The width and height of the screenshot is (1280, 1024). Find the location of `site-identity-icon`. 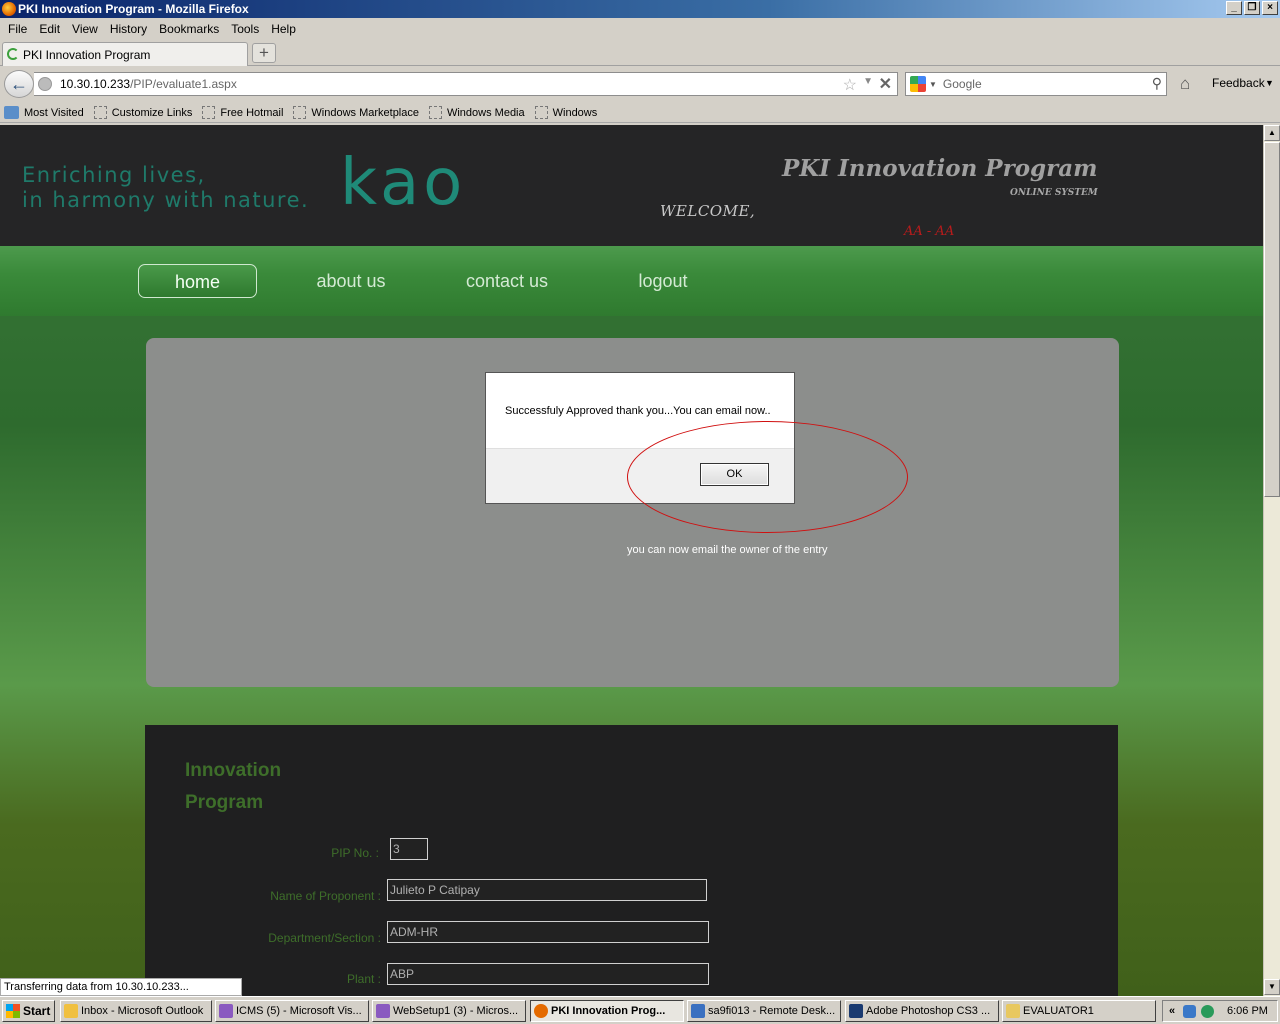

site-identity-icon is located at coordinates (45, 84).